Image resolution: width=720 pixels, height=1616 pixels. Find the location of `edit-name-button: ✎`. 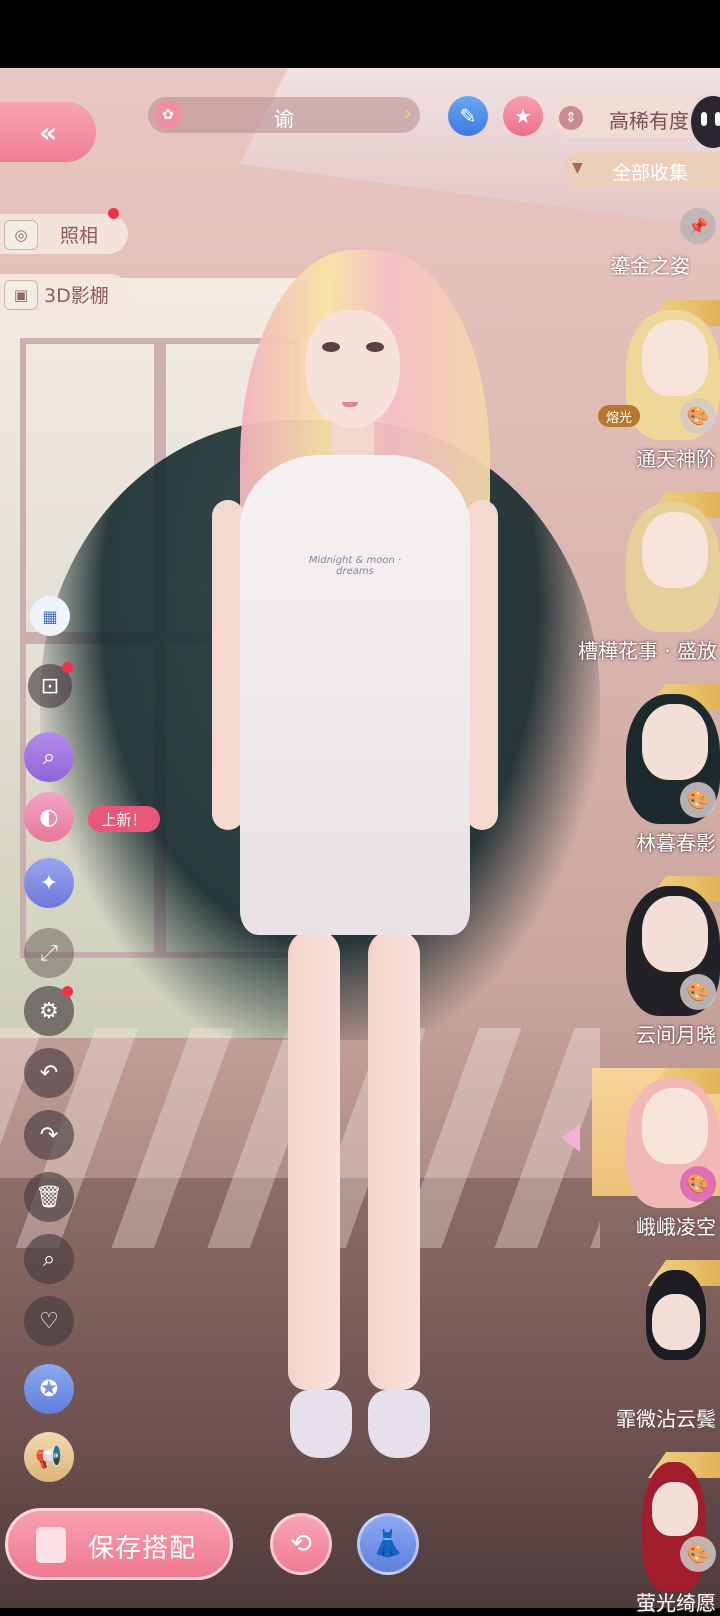

edit-name-button: ✎ is located at coordinates (468, 116).